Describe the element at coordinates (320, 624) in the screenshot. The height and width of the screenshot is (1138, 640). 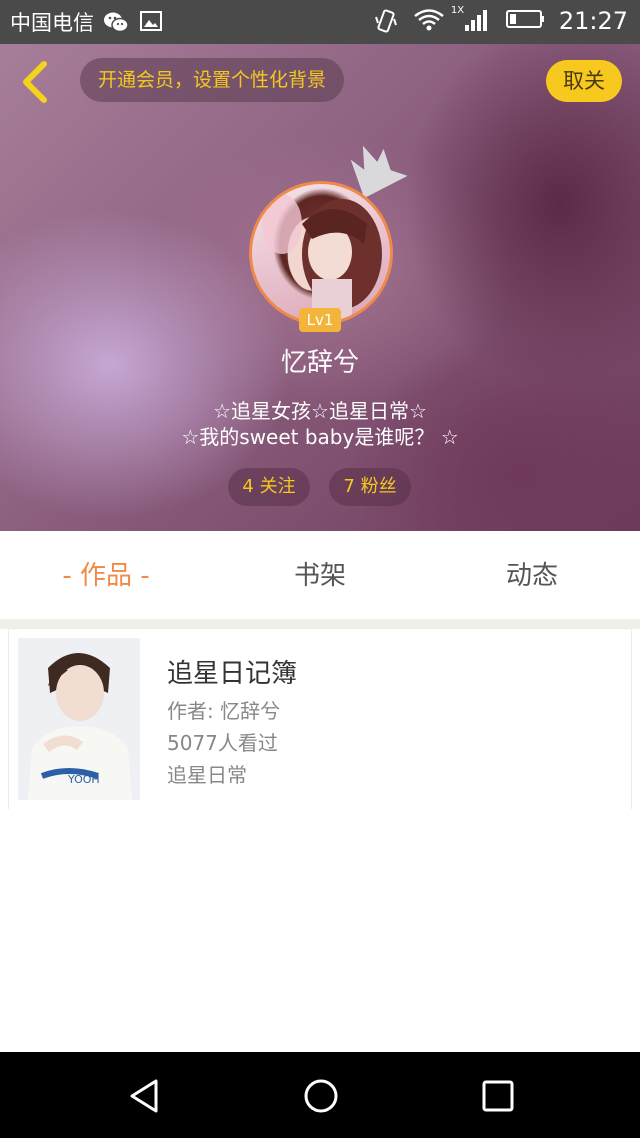
I see `section-divider` at that location.